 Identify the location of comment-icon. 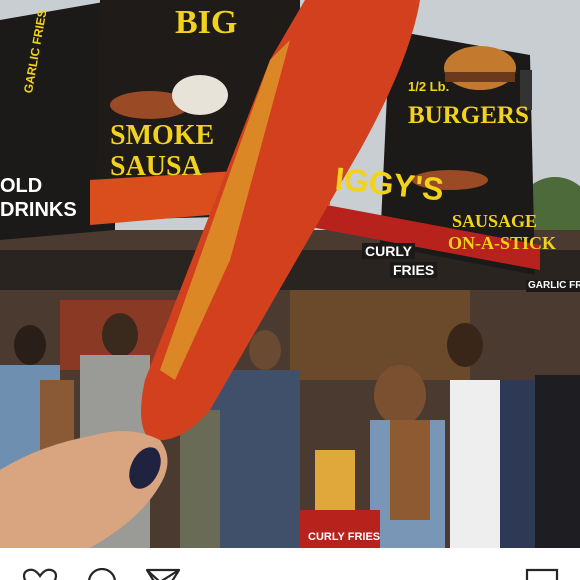
(102, 574).